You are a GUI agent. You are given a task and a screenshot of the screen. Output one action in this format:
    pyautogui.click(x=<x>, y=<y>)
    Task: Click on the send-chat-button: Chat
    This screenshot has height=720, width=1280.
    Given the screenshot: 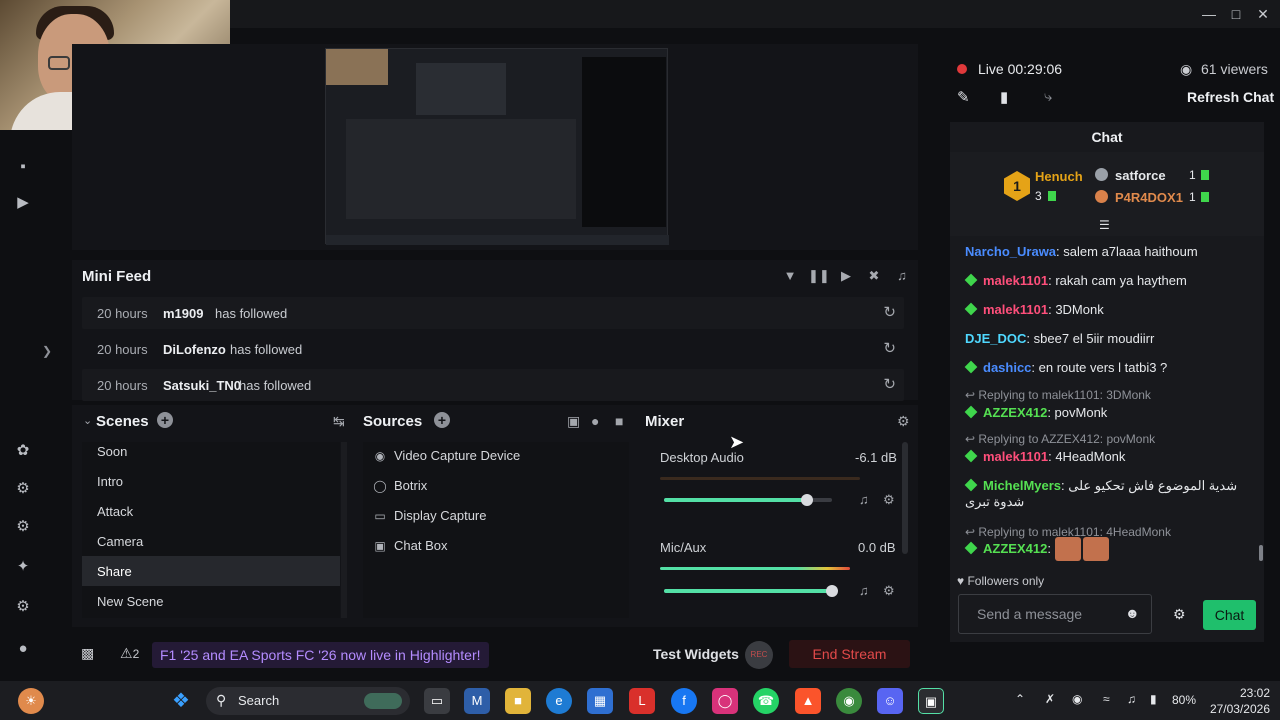 What is the action you would take?
    pyautogui.click(x=1229, y=615)
    